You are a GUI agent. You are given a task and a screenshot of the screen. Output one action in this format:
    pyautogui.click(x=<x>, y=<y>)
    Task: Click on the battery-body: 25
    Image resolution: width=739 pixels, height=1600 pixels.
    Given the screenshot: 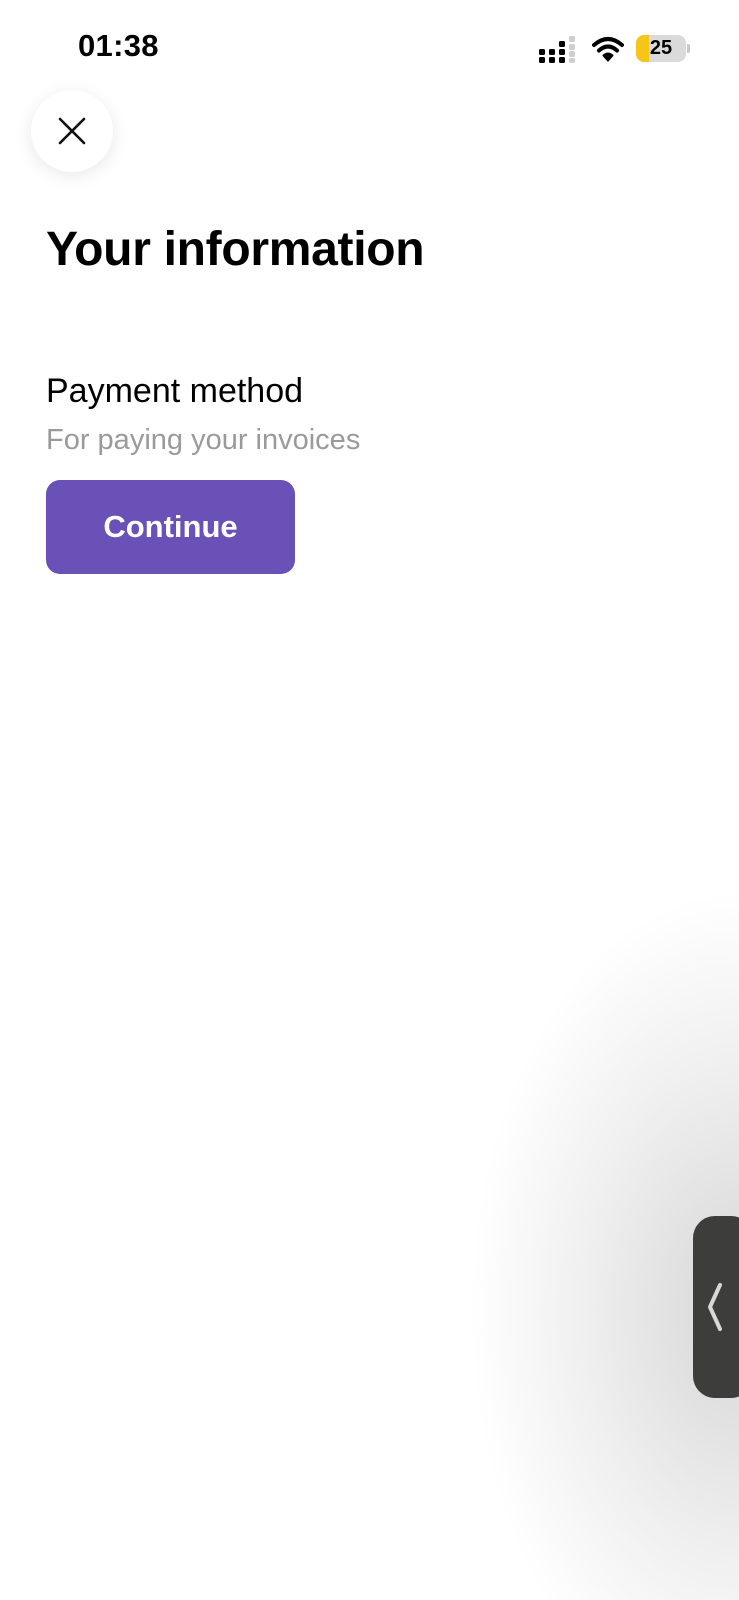 What is the action you would take?
    pyautogui.click(x=661, y=48)
    